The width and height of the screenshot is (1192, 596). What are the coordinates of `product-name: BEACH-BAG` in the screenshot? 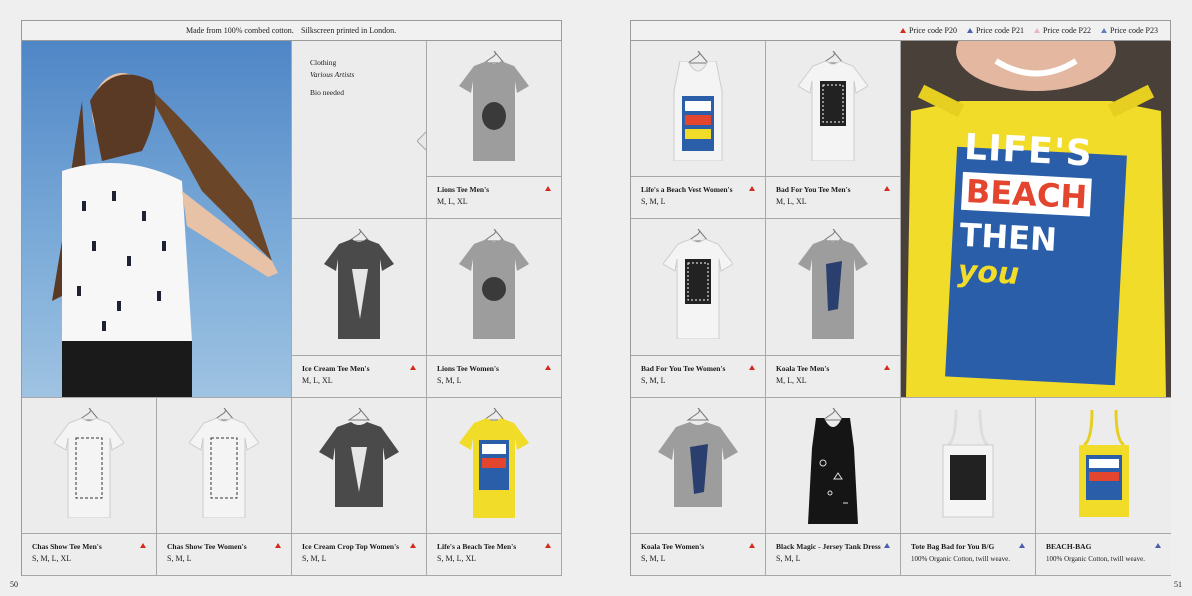 It's located at (1069, 546).